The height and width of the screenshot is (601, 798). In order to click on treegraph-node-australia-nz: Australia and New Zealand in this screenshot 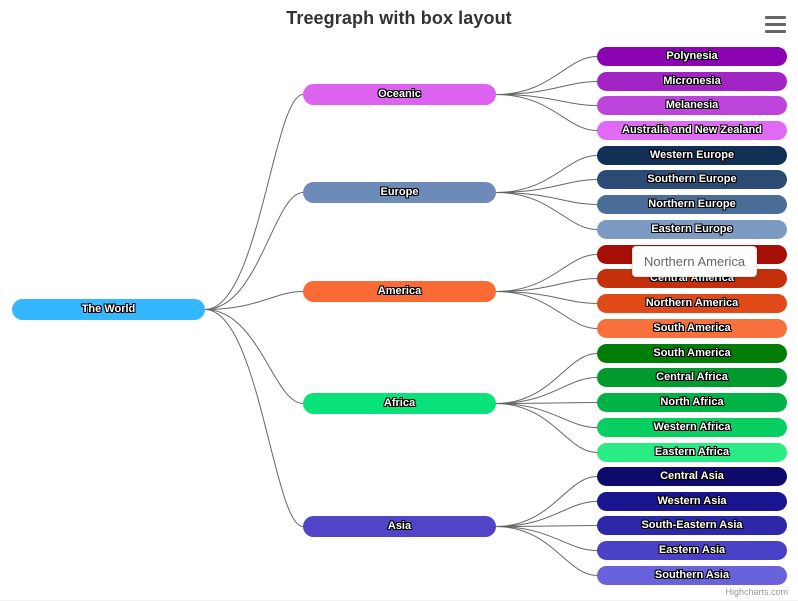, I will do `click(692, 130)`.